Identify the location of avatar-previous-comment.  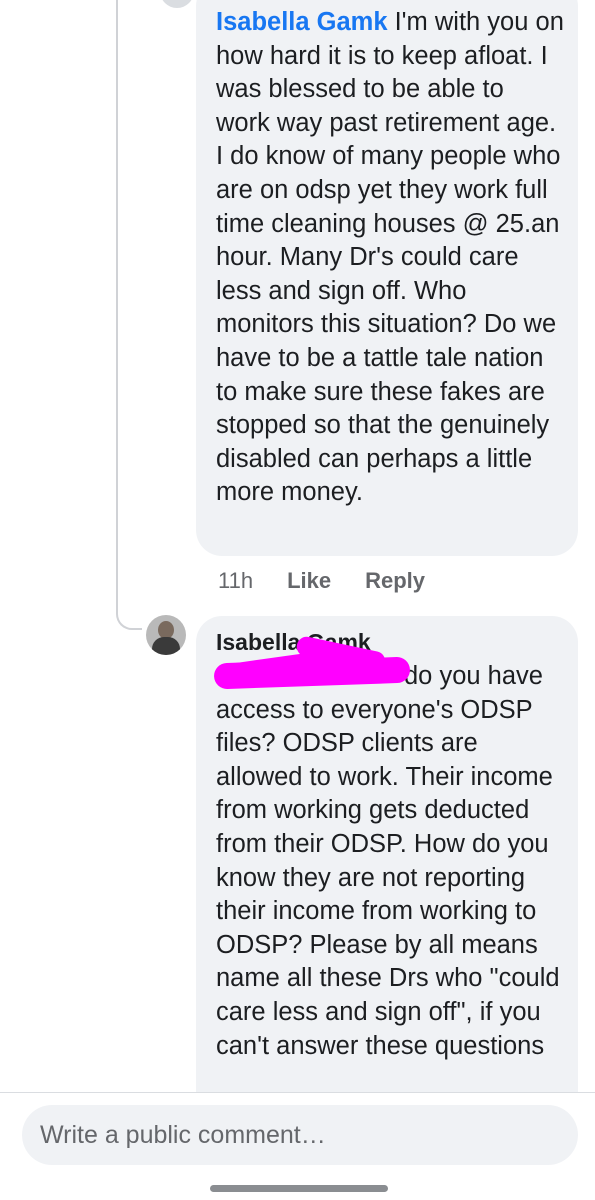
(177, 4).